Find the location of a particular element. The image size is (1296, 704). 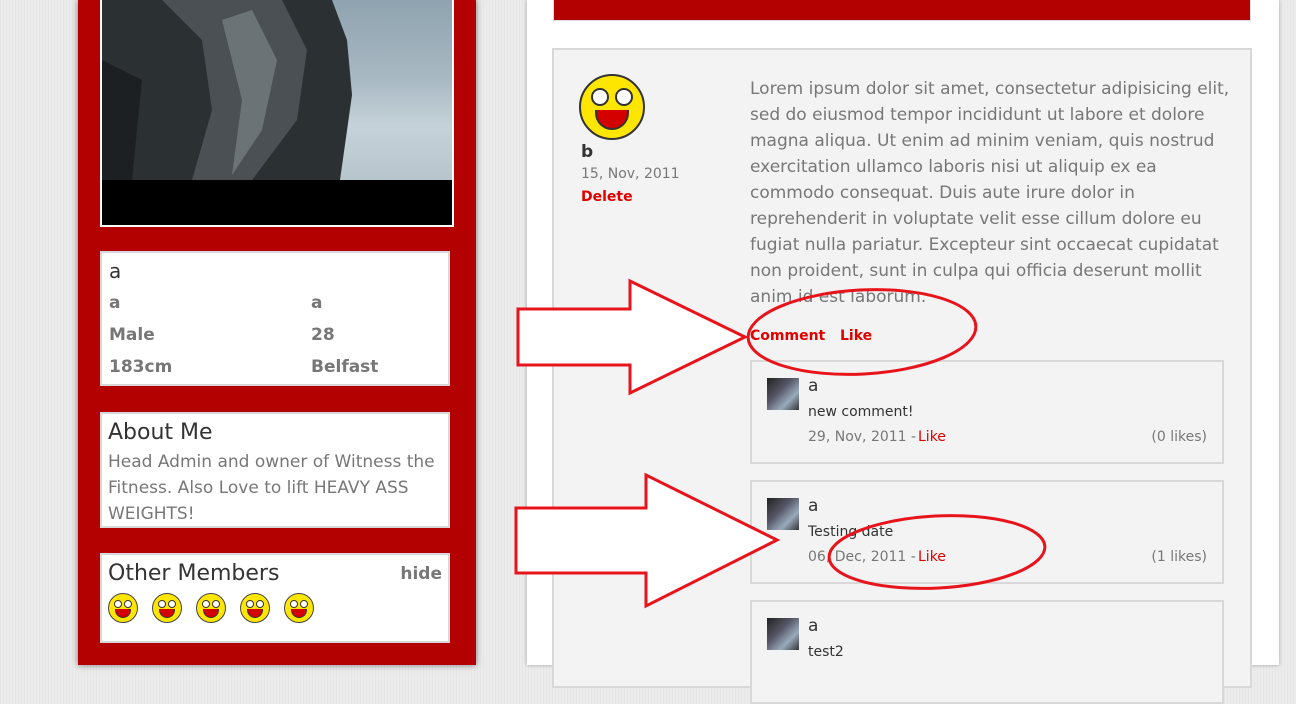

member-list is located at coordinates (211, 608).